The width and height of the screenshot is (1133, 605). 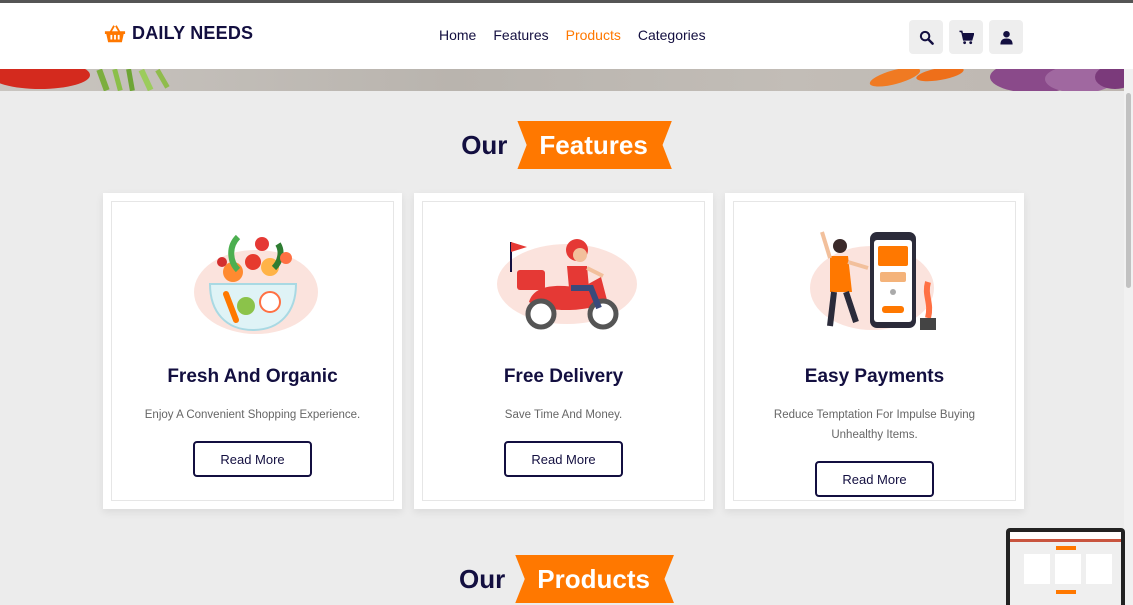 What do you see at coordinates (482, 578) in the screenshot?
I see `products-heading-our: Our` at bounding box center [482, 578].